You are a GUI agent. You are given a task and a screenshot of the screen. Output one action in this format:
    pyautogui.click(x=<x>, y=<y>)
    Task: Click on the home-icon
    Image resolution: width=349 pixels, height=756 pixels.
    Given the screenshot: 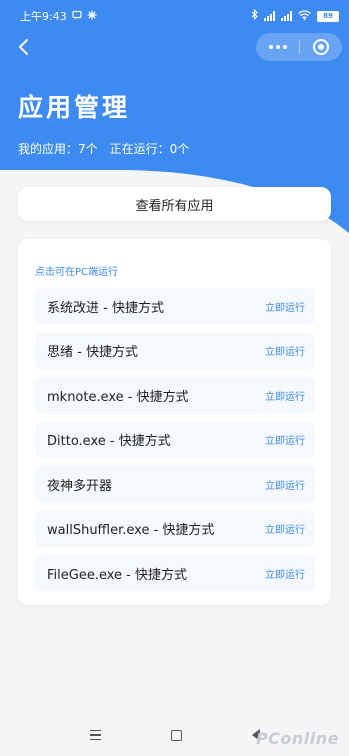 What is the action you would take?
    pyautogui.click(x=176, y=735)
    